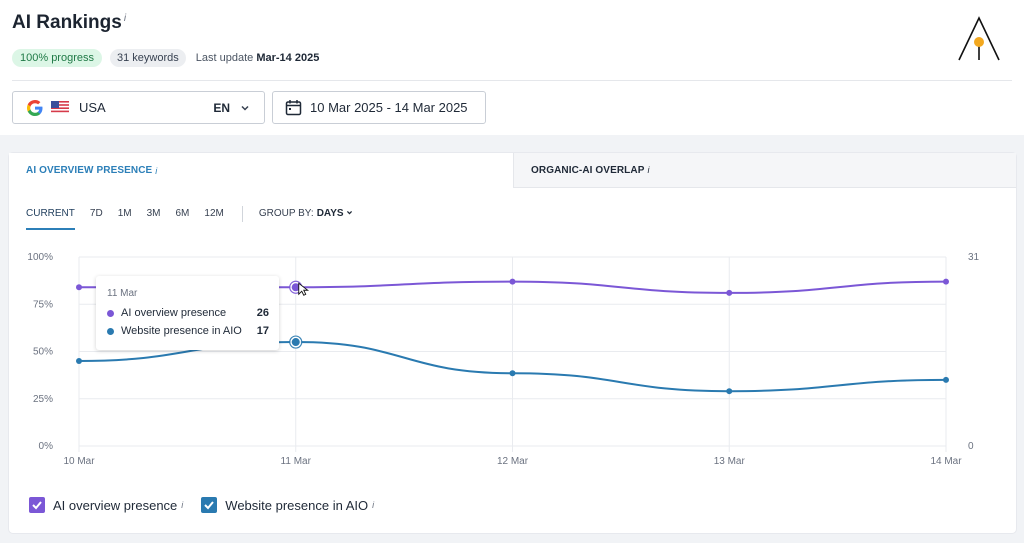  Describe the element at coordinates (513, 461) in the screenshot. I see `x-tick-label: 12 Mar` at that location.